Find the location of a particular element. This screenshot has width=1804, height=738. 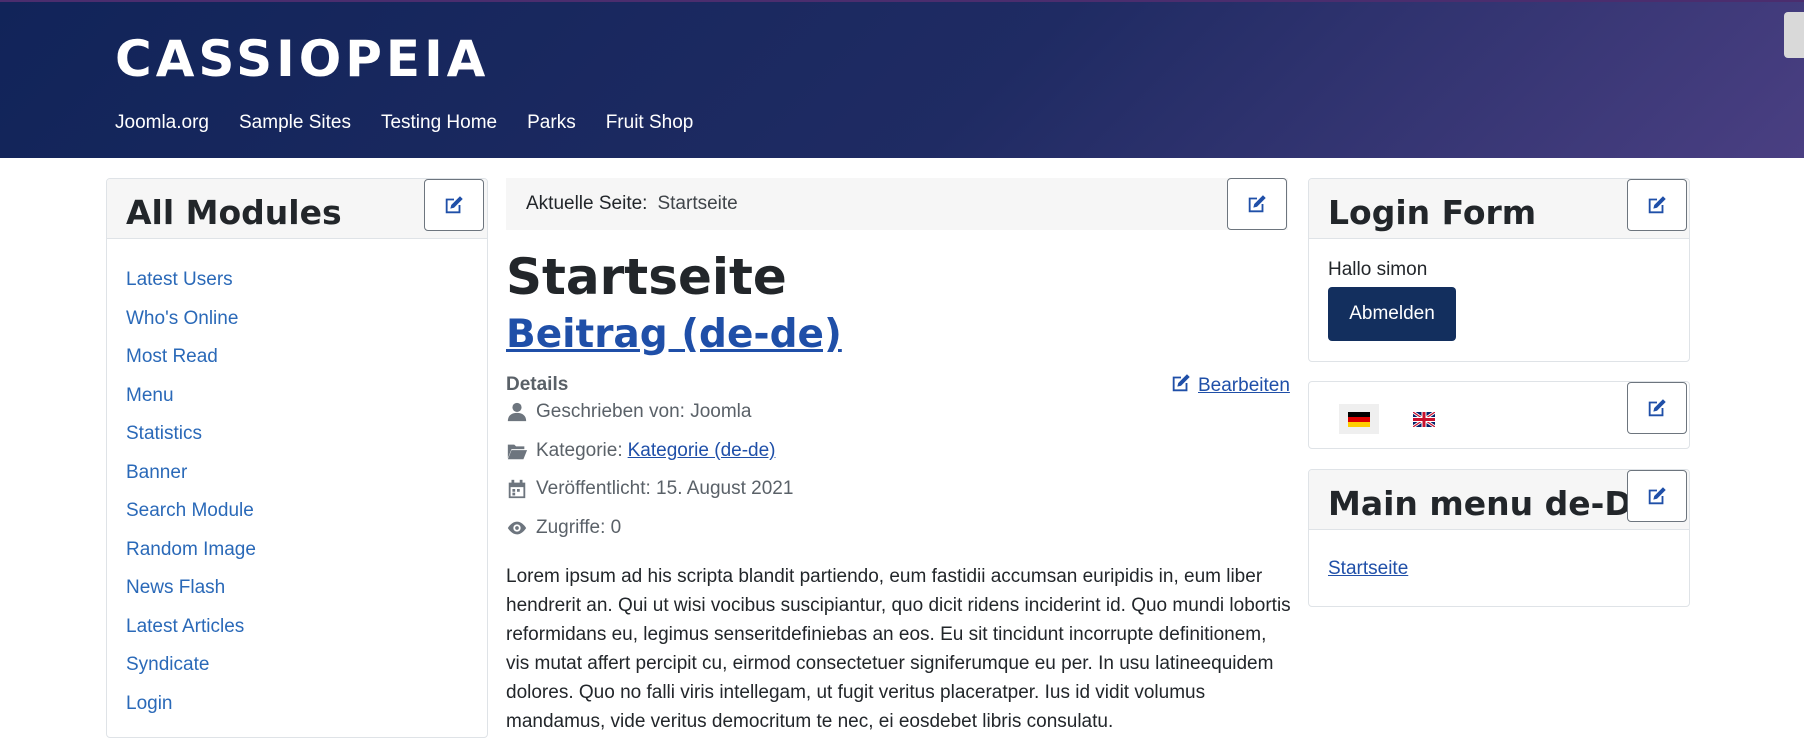

site-brand: CASSIOPEIA is located at coordinates (302, 59).